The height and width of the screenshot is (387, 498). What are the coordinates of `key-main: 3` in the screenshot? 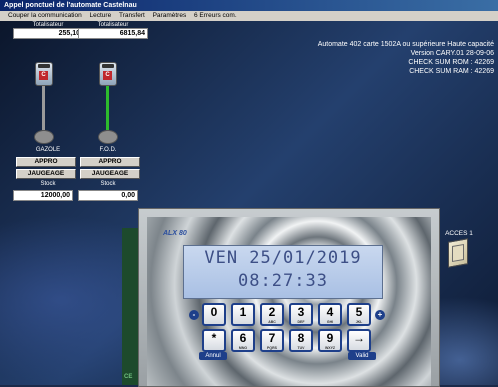 It's located at (301, 312).